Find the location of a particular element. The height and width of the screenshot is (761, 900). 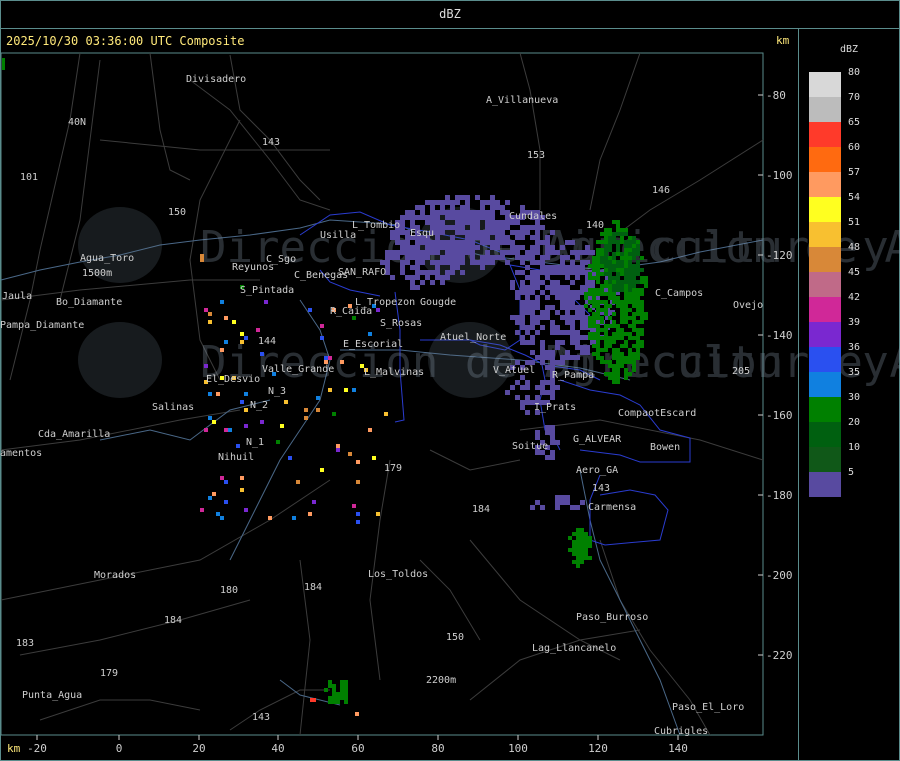

legend-label: 35 is located at coordinates (854, 372).